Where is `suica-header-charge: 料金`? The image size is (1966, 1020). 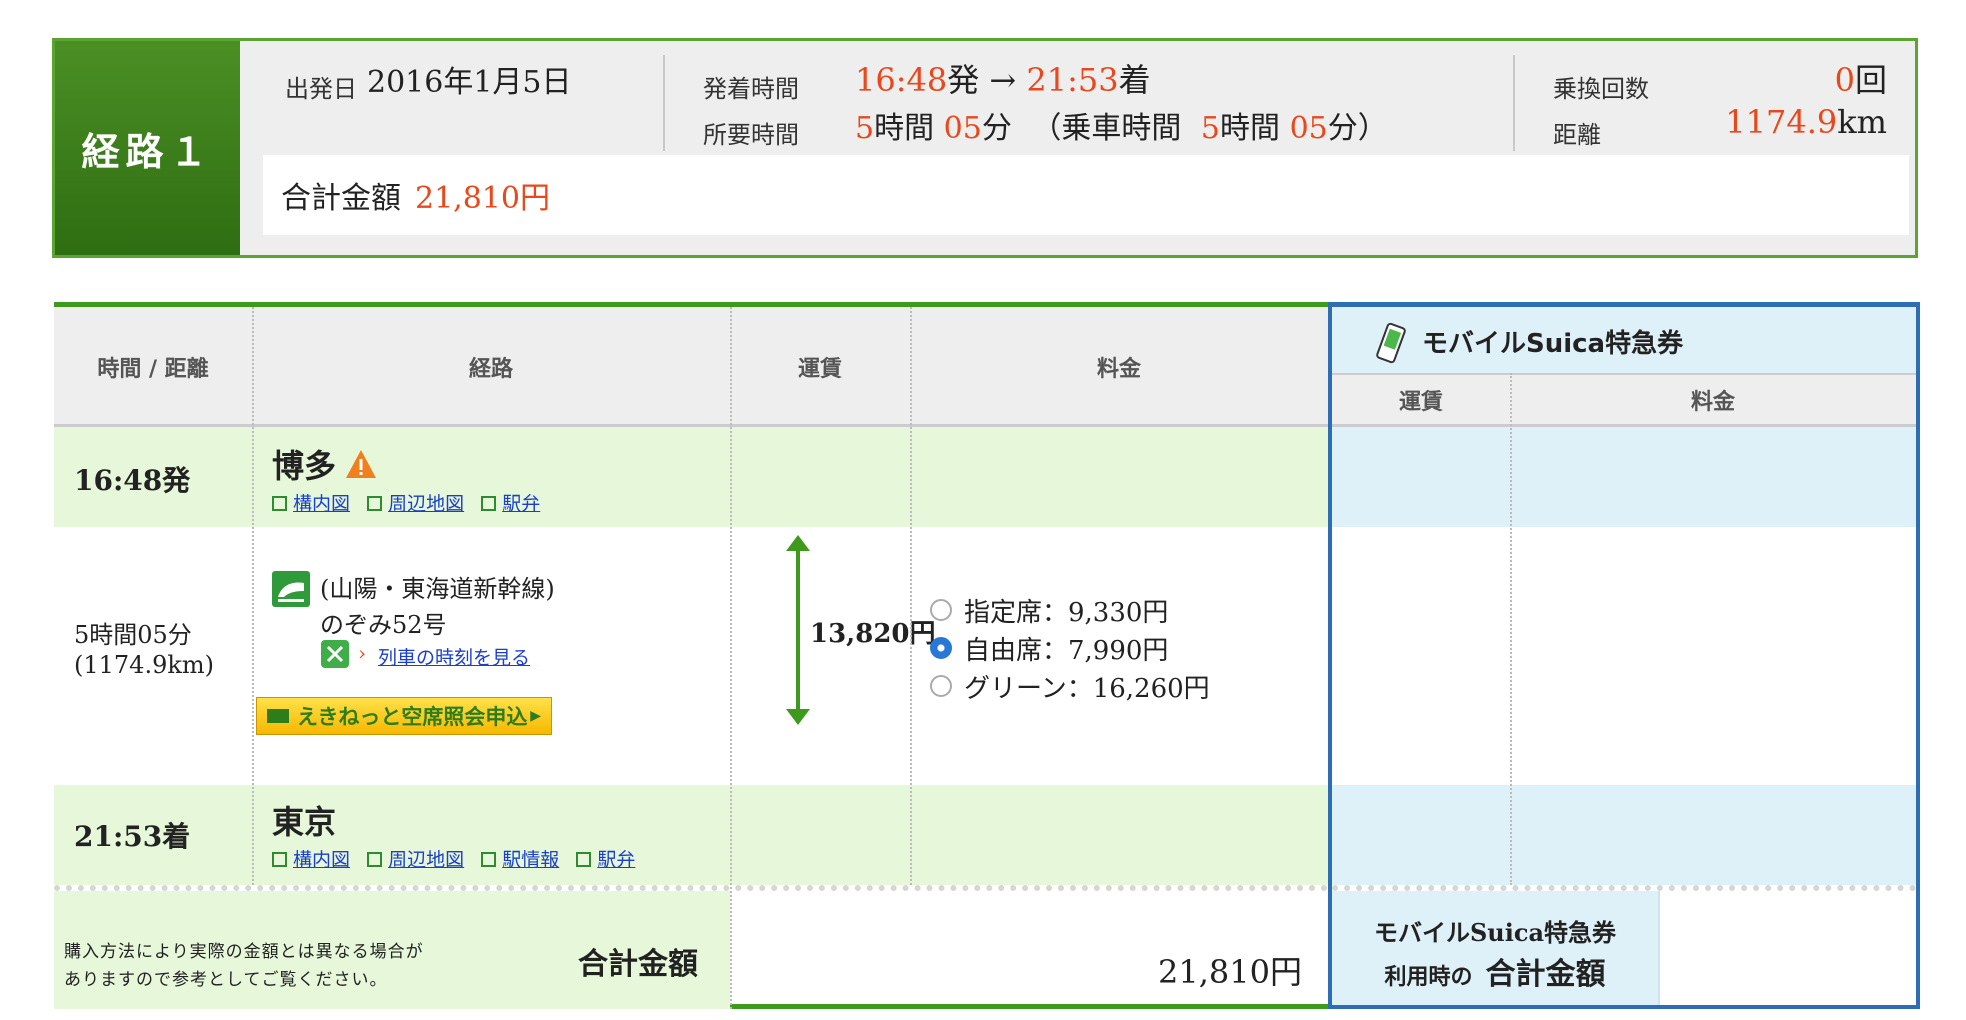 suica-header-charge: 料金 is located at coordinates (1712, 402).